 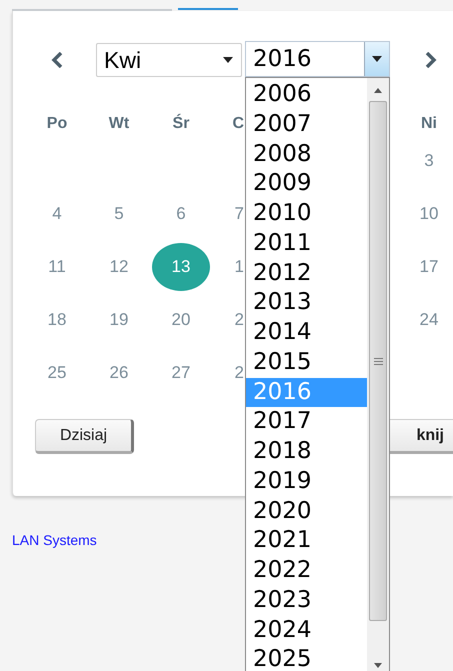 What do you see at coordinates (306, 155) in the screenshot?
I see `year-option: 2008` at bounding box center [306, 155].